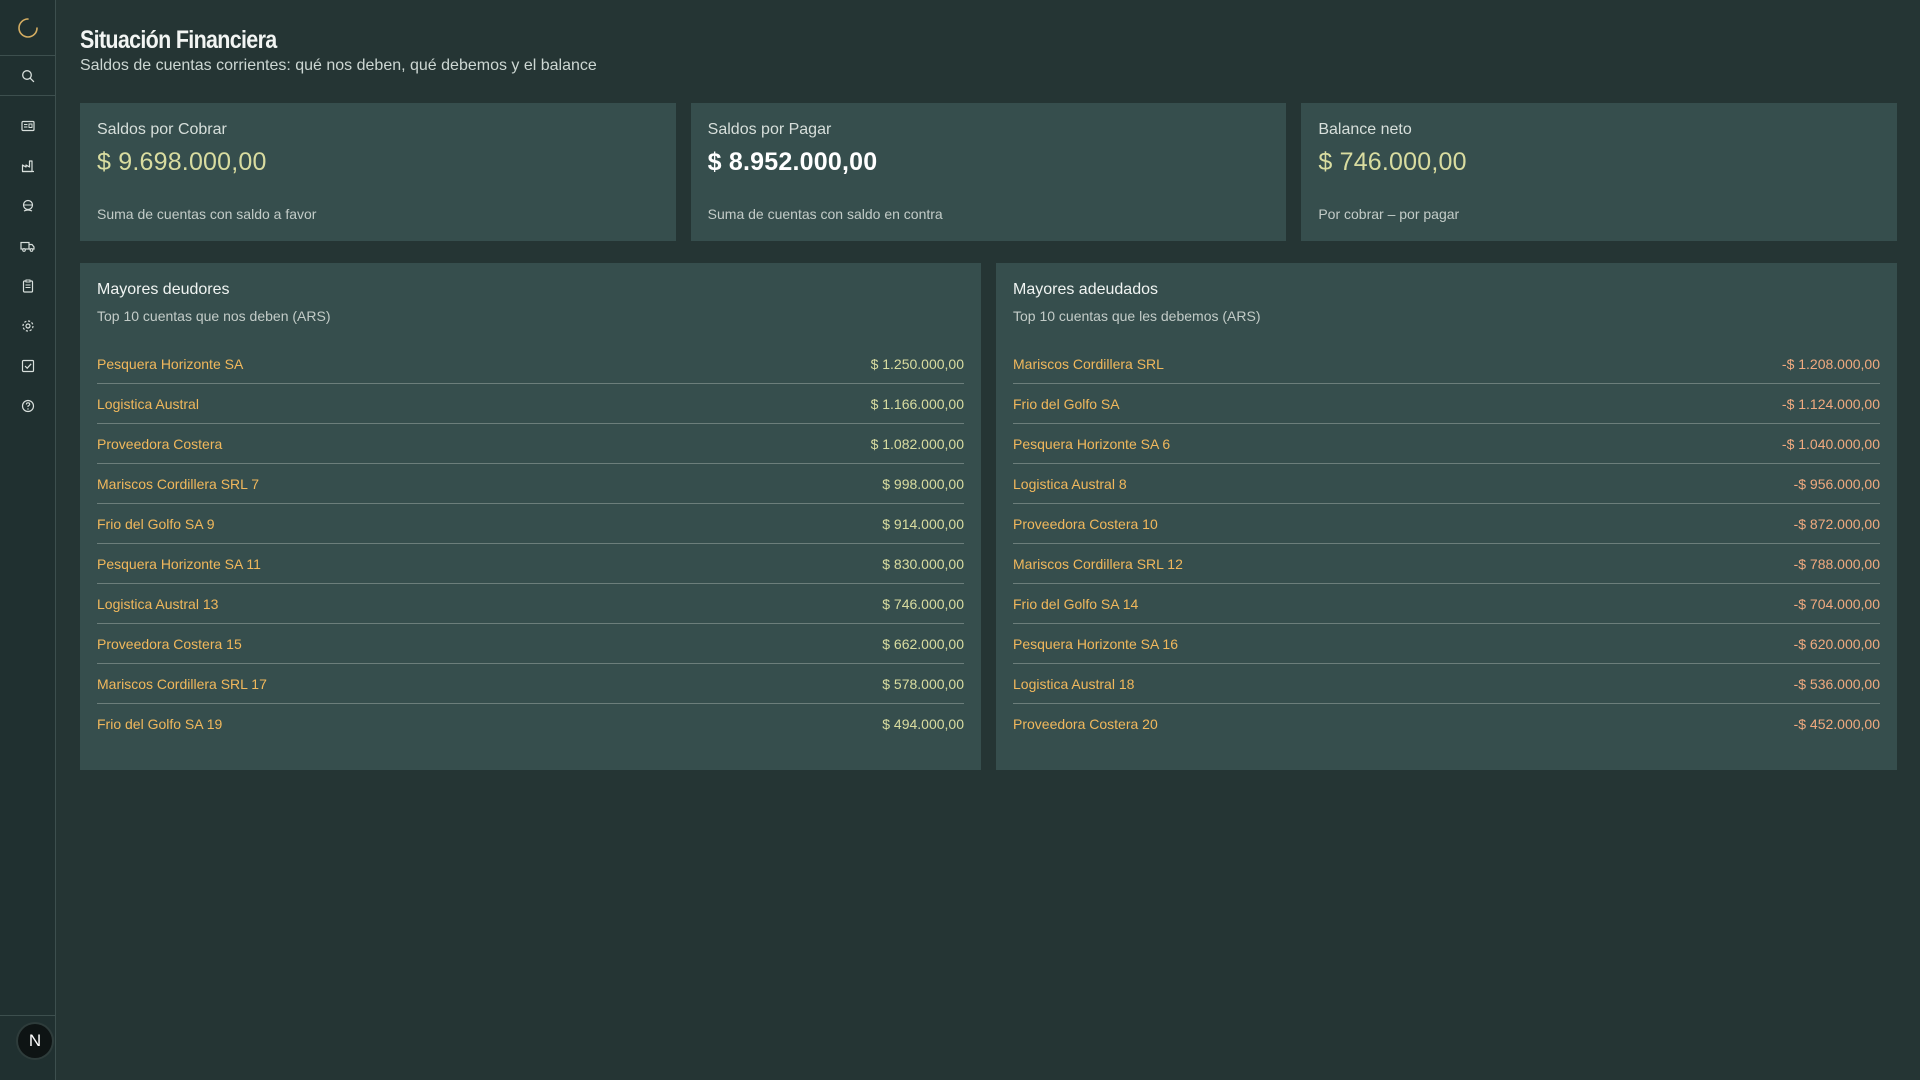 The width and height of the screenshot is (1920, 1080). Describe the element at coordinates (1836, 643) in the screenshot. I see `account-amount: -$ 620.000,00` at that location.